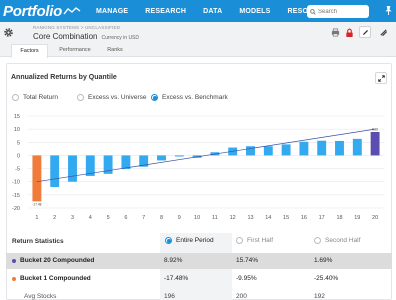 The height and width of the screenshot is (300, 396). What do you see at coordinates (375, 218) in the screenshot?
I see `x-tick-label: 20` at bounding box center [375, 218].